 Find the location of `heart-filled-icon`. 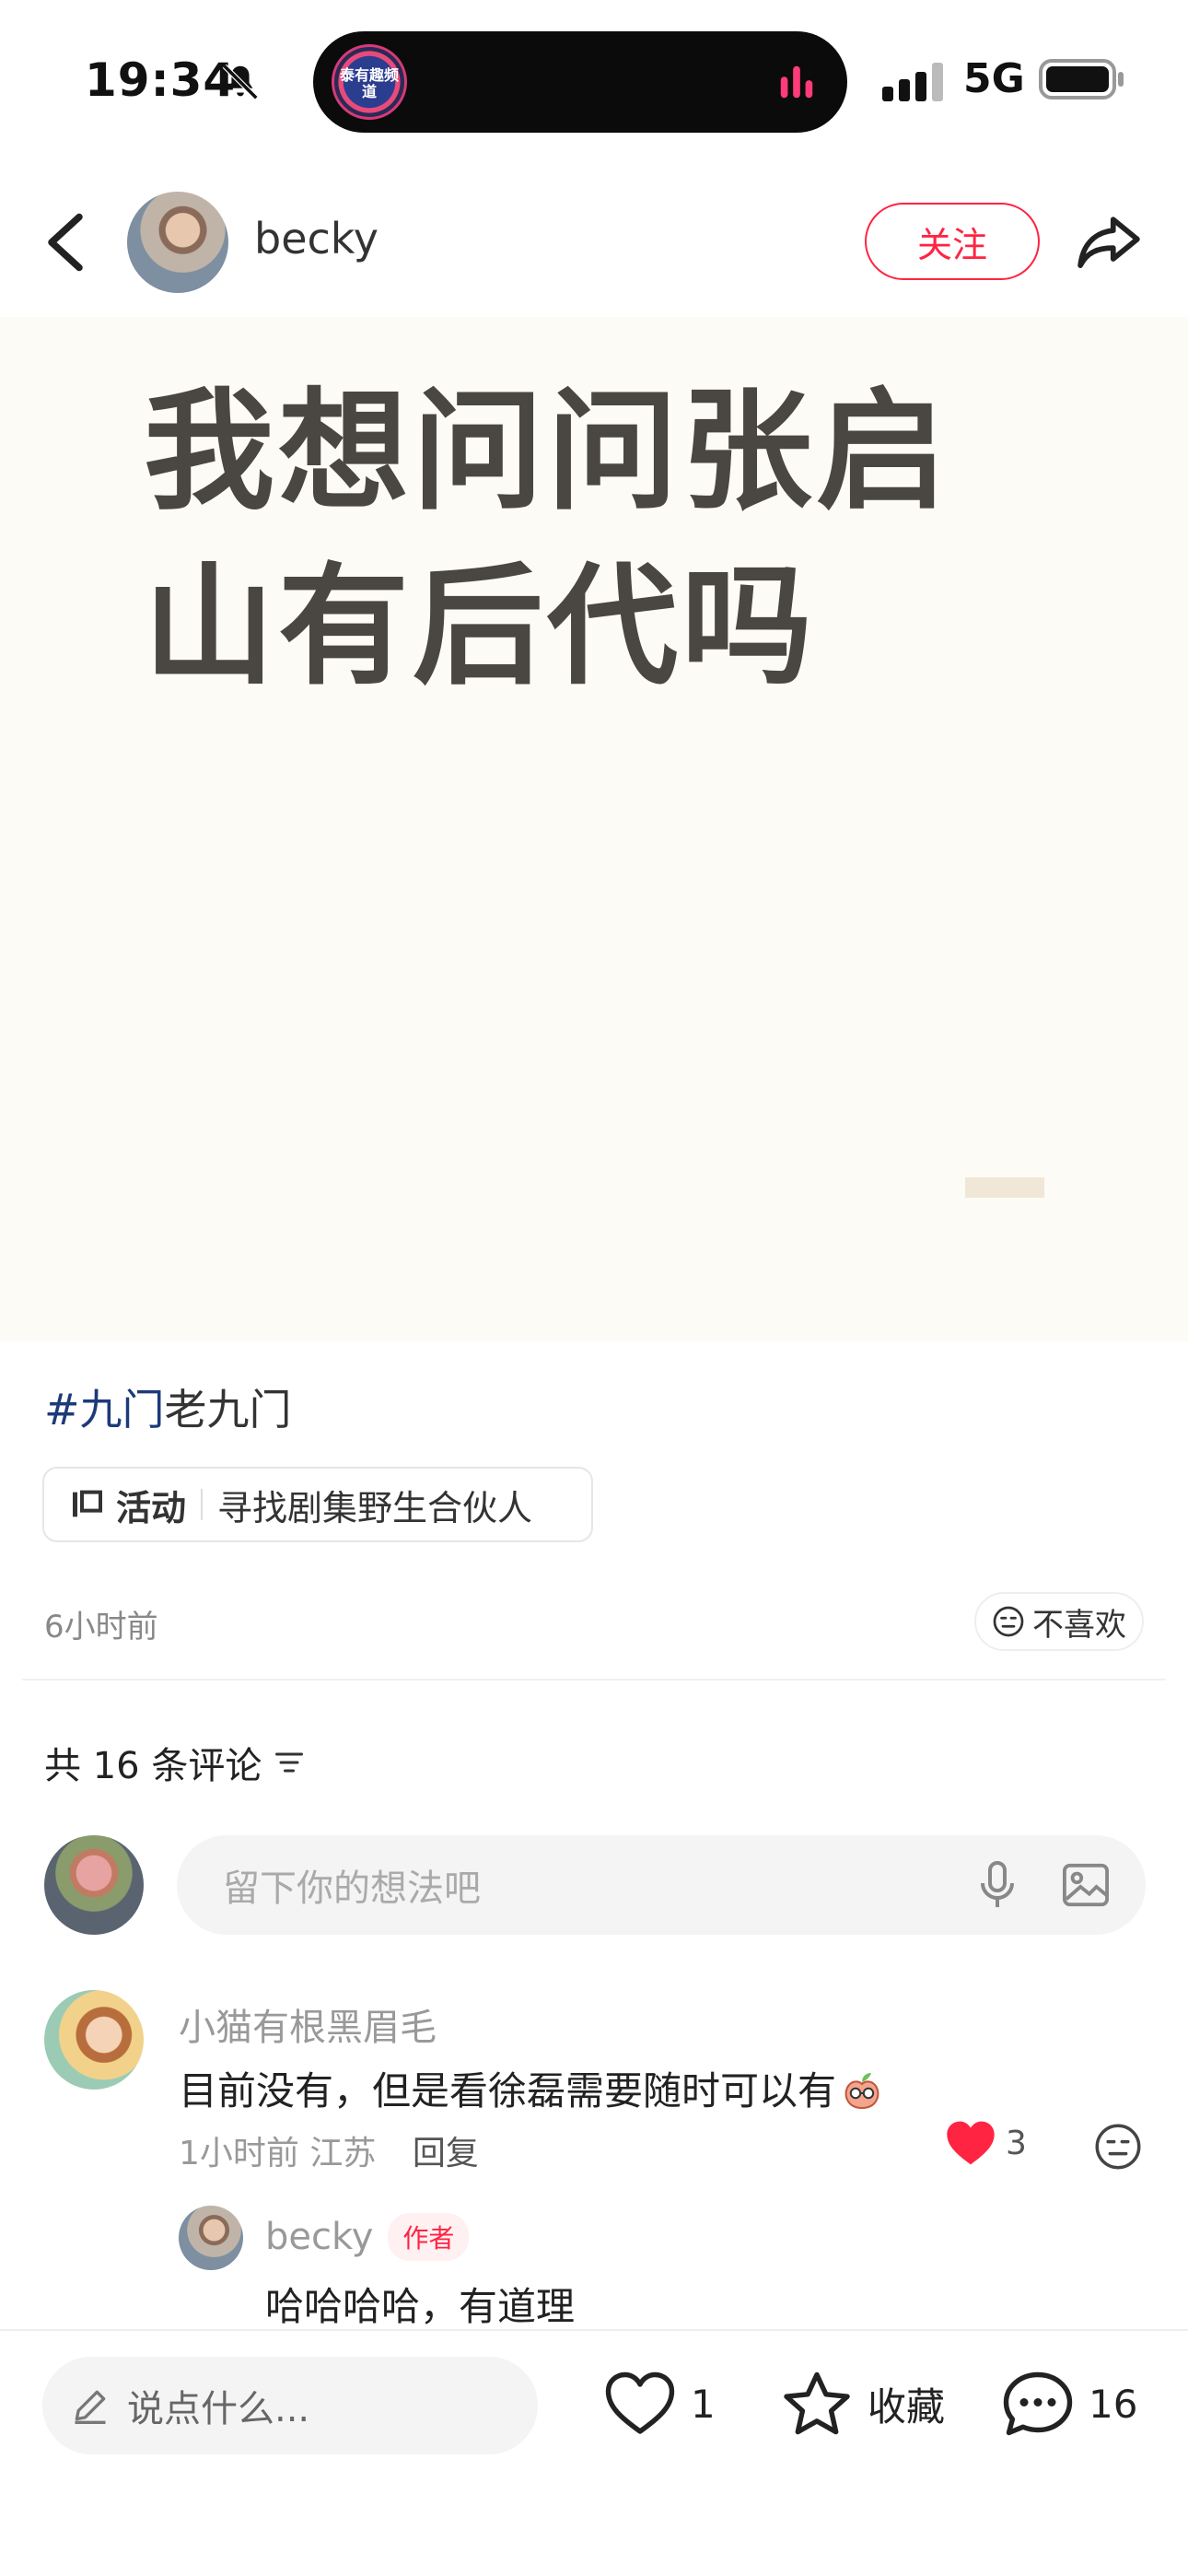

heart-filled-icon is located at coordinates (971, 2143).